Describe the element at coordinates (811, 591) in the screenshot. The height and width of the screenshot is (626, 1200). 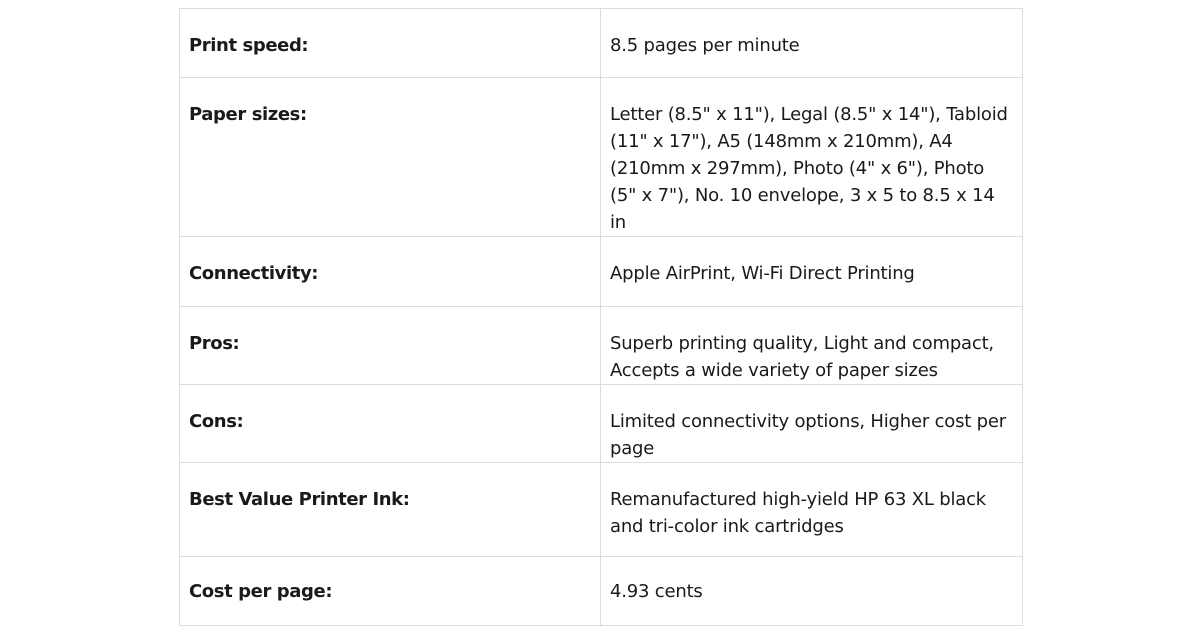
I see `row-value: 4.93 cents` at that location.